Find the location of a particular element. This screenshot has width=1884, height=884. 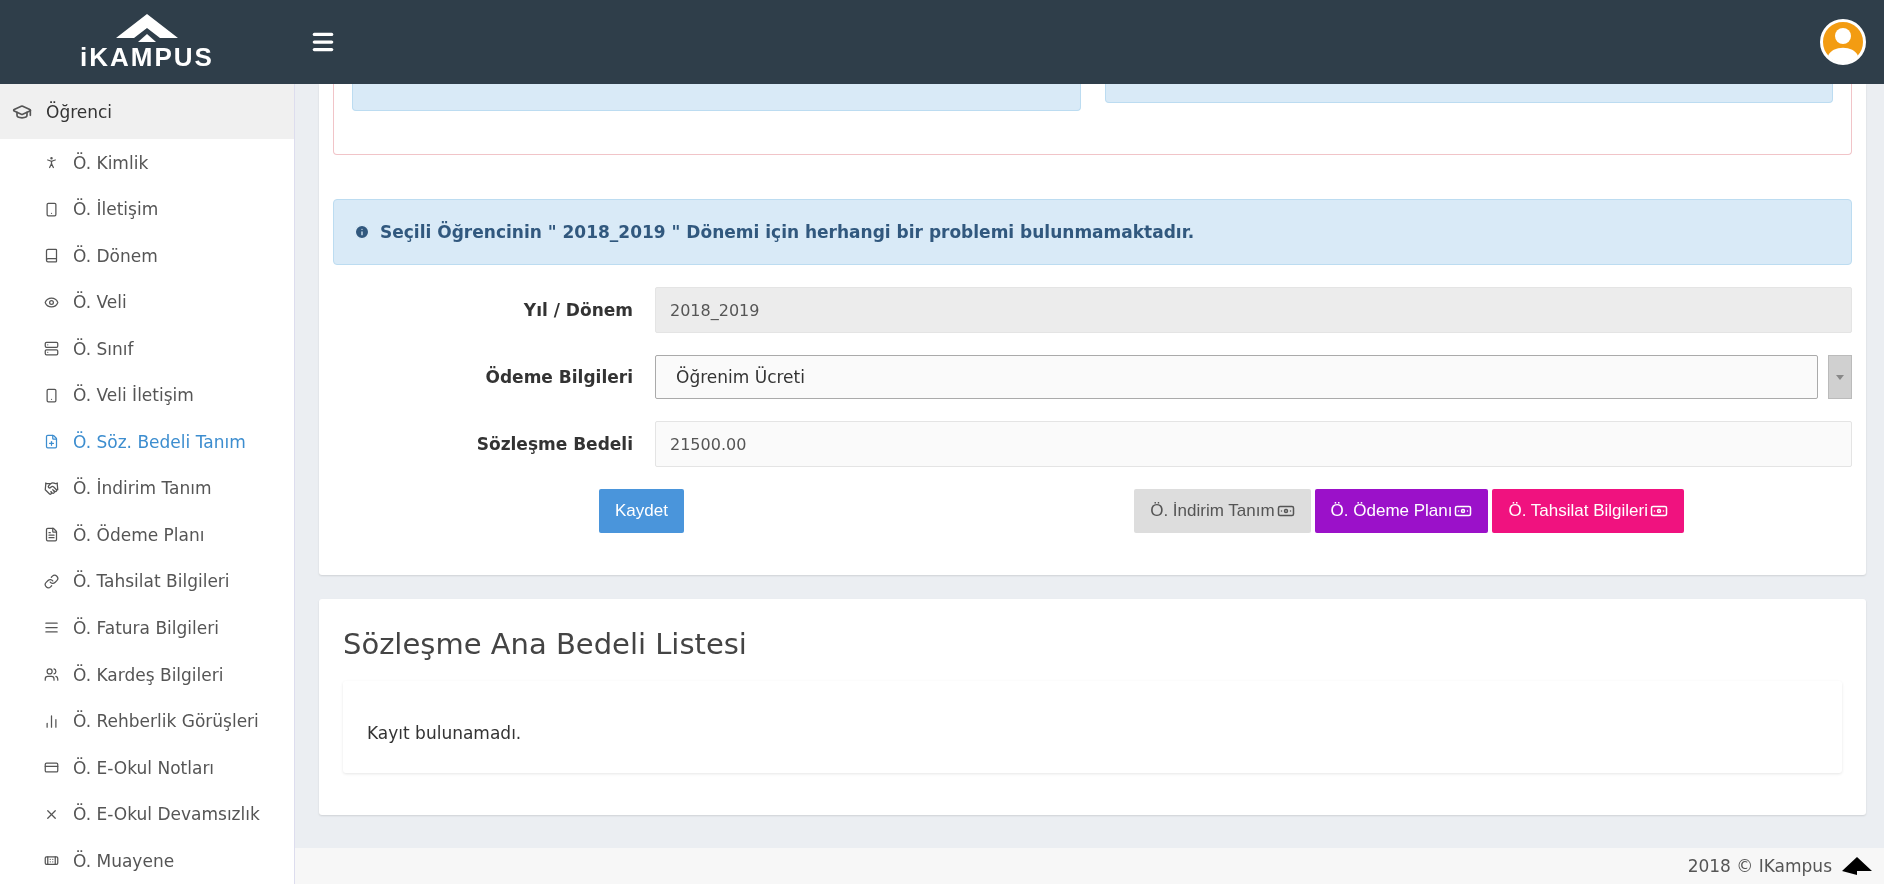

input-field: 21500.00 is located at coordinates (1253, 444).